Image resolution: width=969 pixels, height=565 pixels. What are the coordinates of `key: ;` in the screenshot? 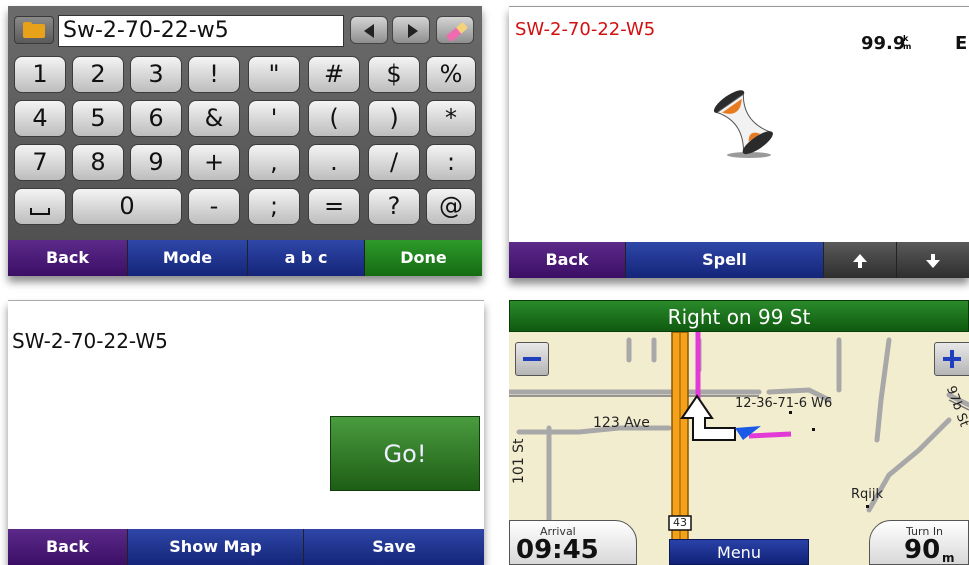 It's located at (274, 206).